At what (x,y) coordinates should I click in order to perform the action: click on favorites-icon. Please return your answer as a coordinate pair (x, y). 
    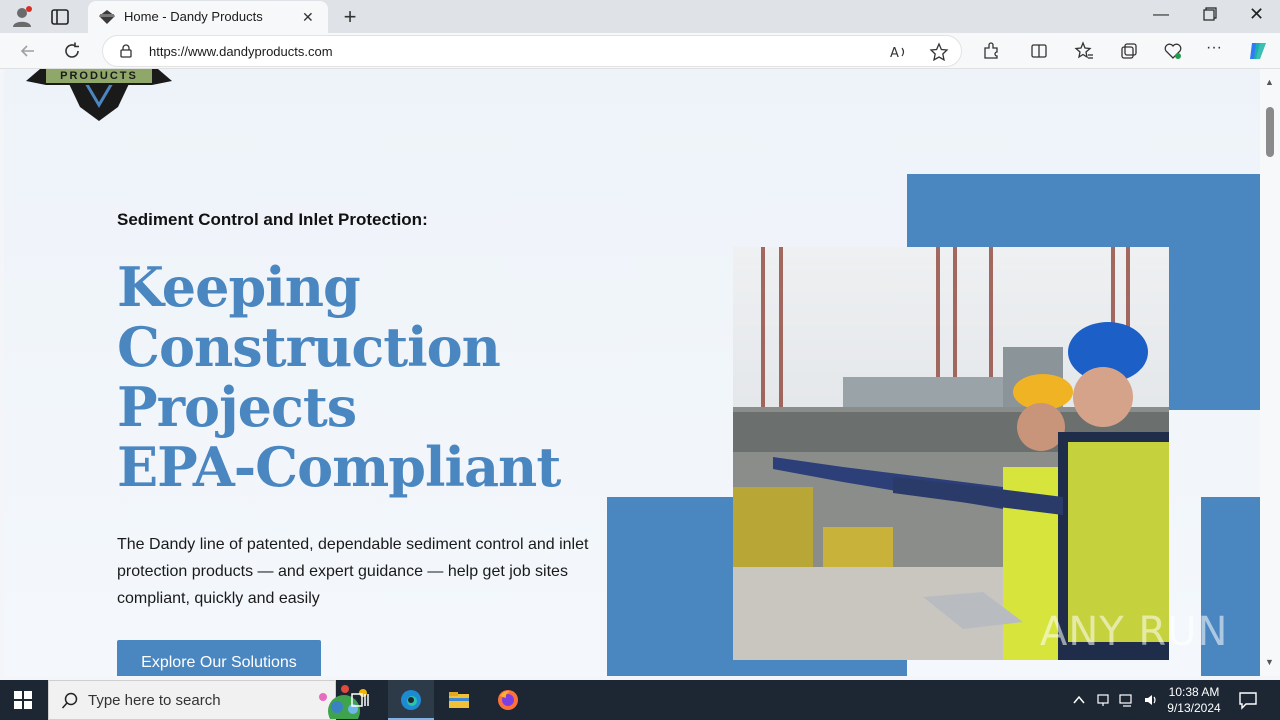
    Looking at the image, I should click on (1084, 51).